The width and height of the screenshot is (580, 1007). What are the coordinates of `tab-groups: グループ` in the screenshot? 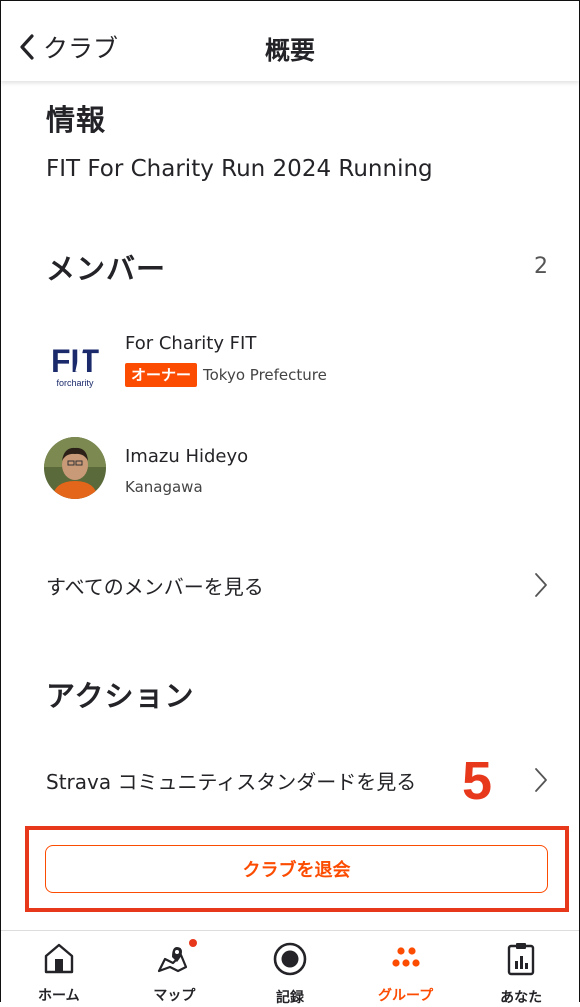 It's located at (406, 967).